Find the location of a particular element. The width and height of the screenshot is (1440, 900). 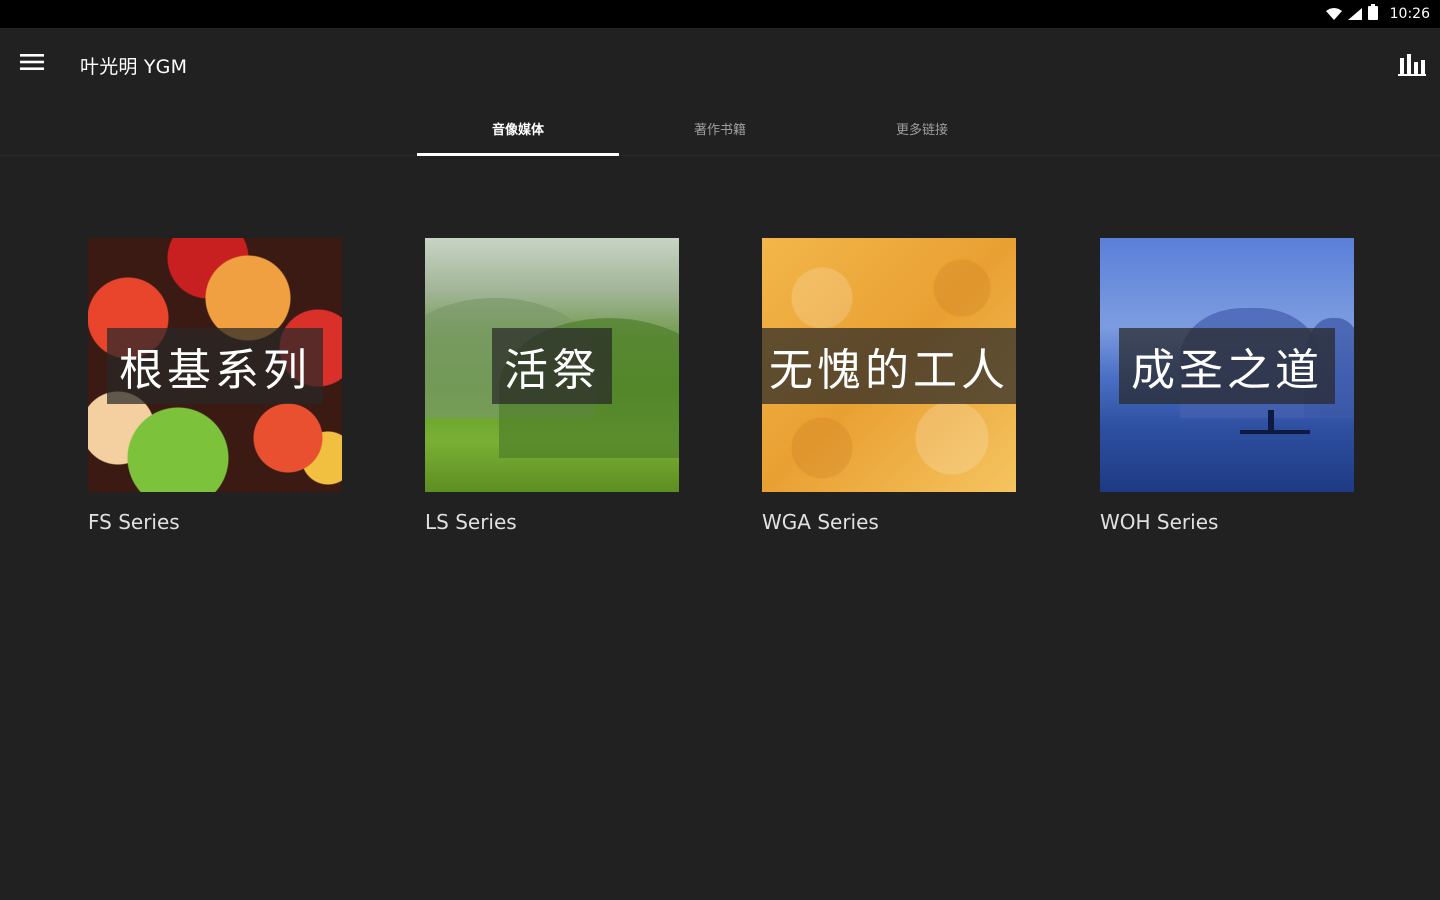

series-thumbnail-title: 成圣之道 is located at coordinates (1227, 366).